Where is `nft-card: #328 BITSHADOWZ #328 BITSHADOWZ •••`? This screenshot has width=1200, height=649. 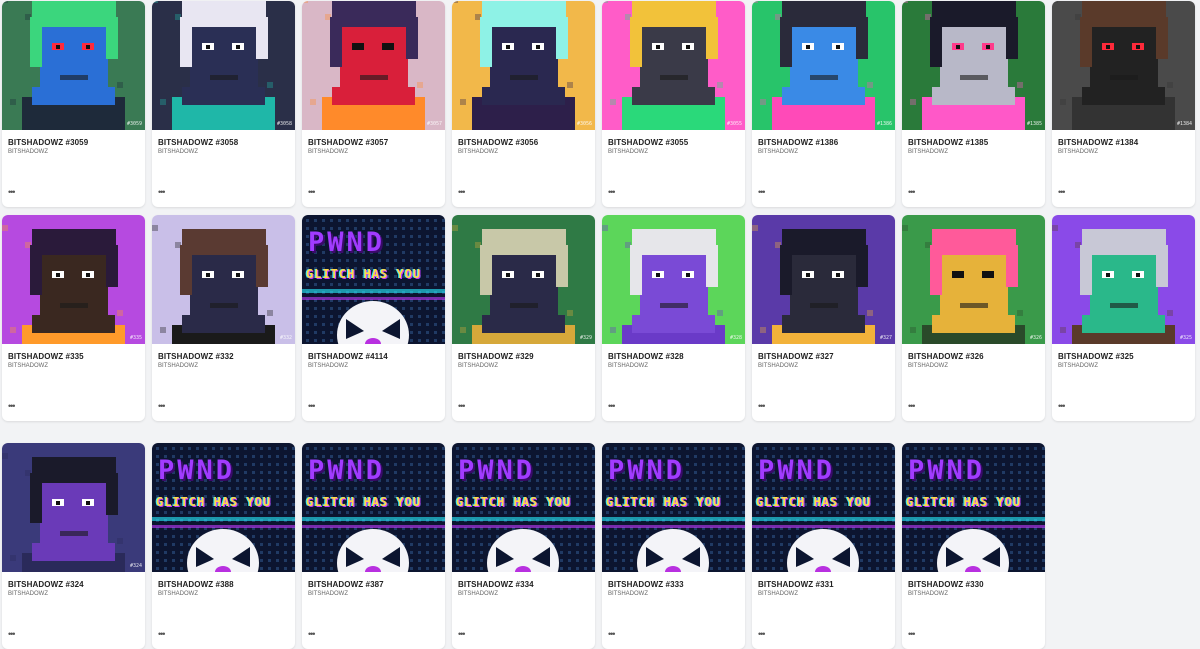
nft-card: #328 BITSHADOWZ #328 BITSHADOWZ ••• is located at coordinates (673, 318).